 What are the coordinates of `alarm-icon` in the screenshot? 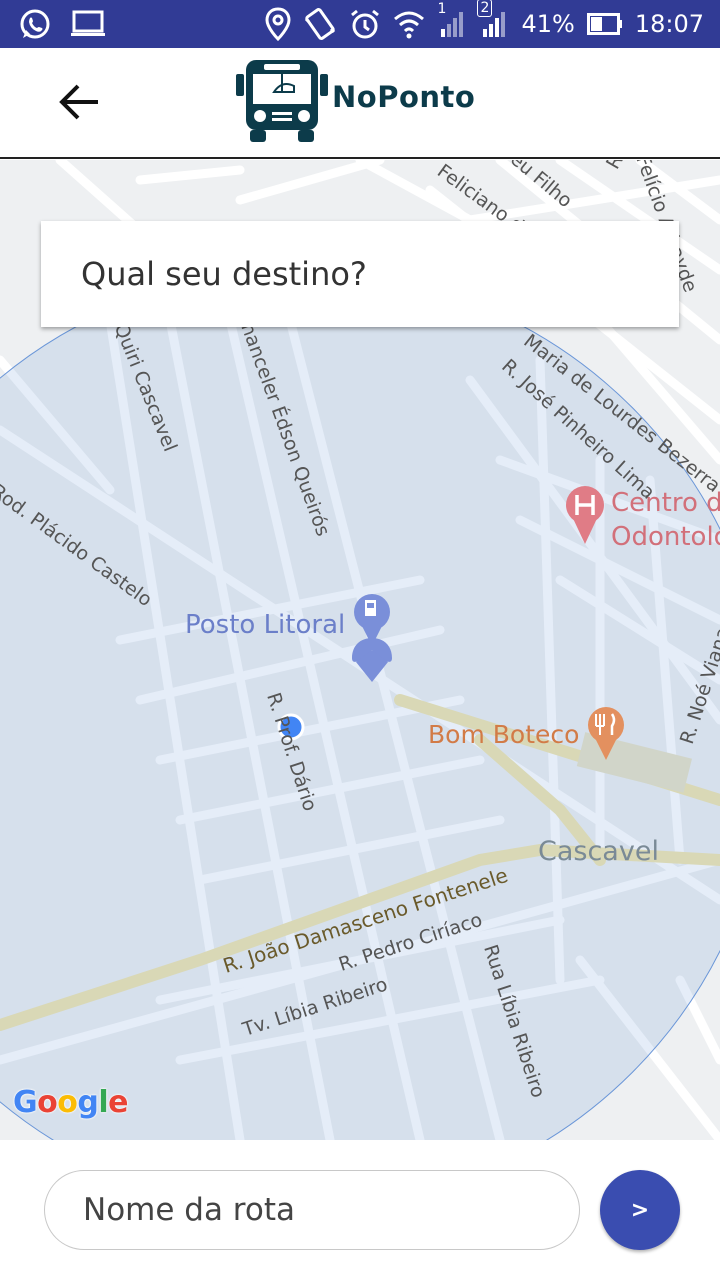 It's located at (365, 24).